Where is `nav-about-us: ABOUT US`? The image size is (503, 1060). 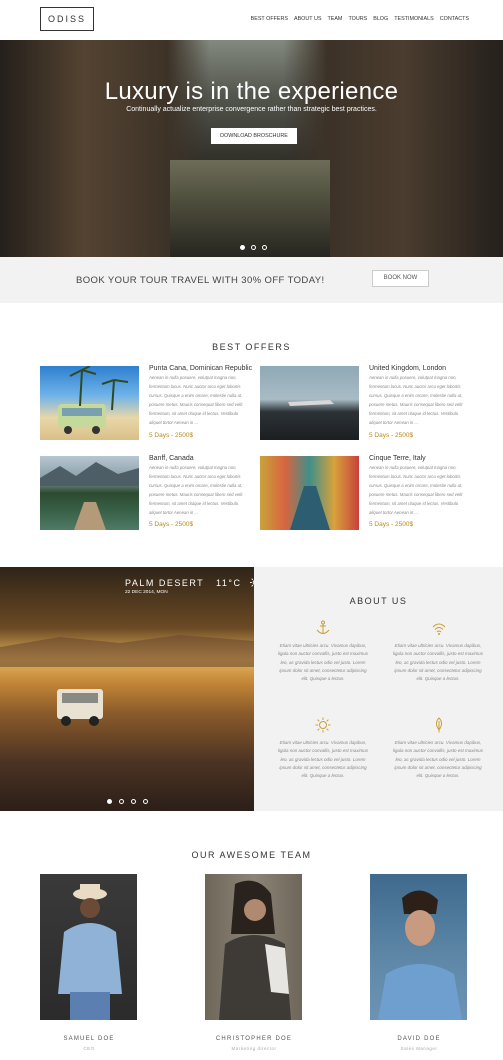 nav-about-us: ABOUT US is located at coordinates (307, 19).